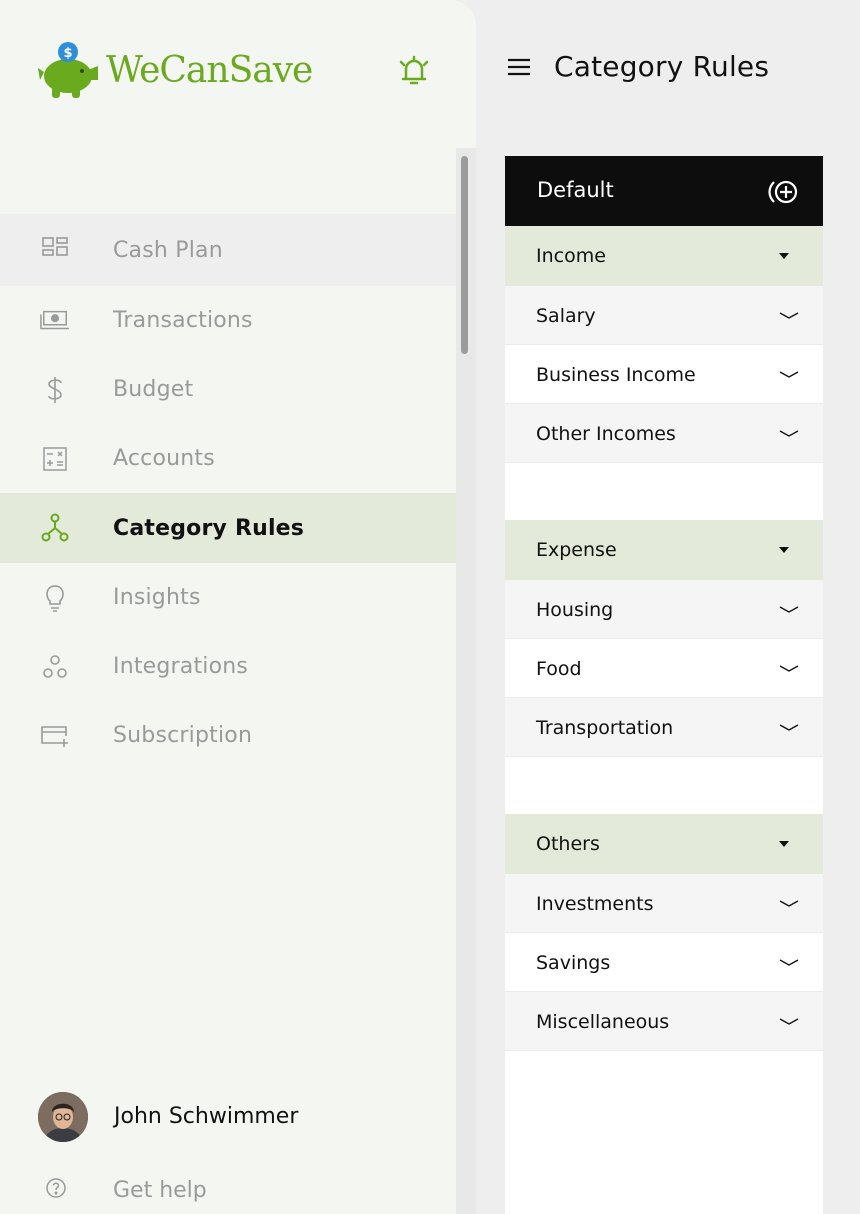 This screenshot has width=860, height=1214. Describe the element at coordinates (606, 434) in the screenshot. I see `category-label: Other Incomes` at that location.